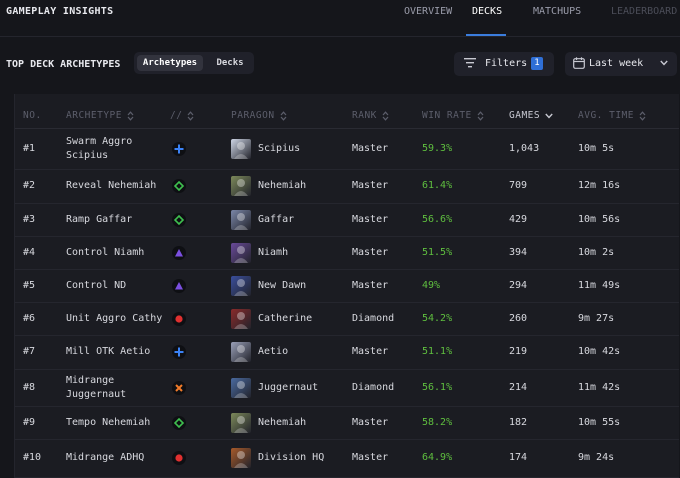 This screenshot has width=680, height=478. I want to click on faction-orange-x-icon, so click(179, 387).